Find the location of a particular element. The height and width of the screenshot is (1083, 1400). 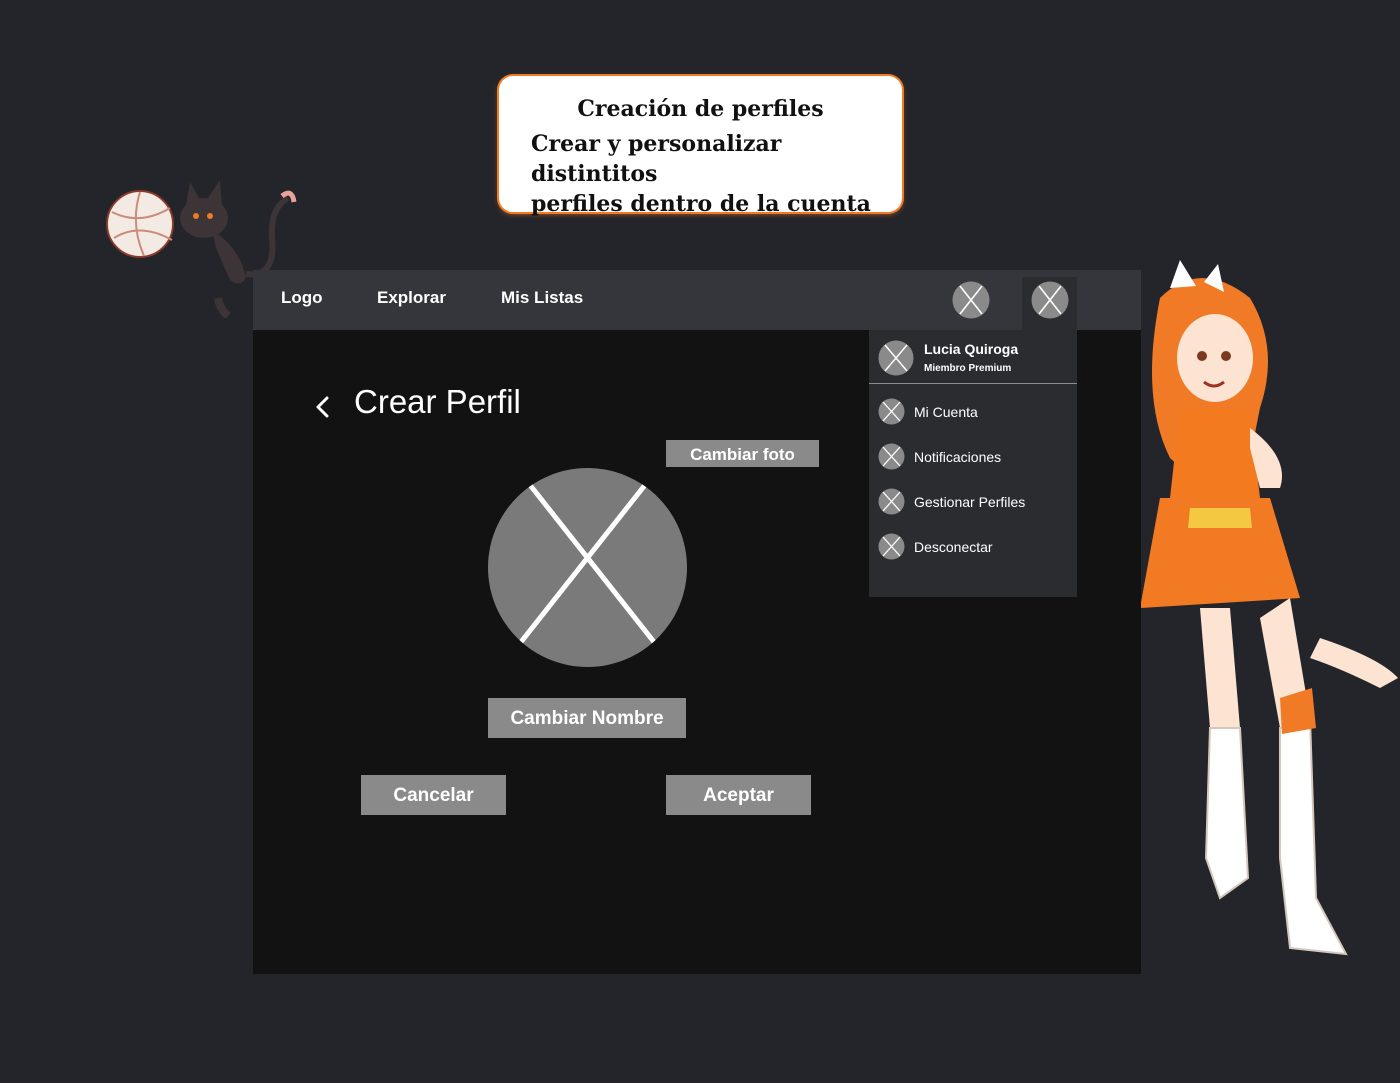

change-name-button: Cambiar Nombre is located at coordinates (587, 718).